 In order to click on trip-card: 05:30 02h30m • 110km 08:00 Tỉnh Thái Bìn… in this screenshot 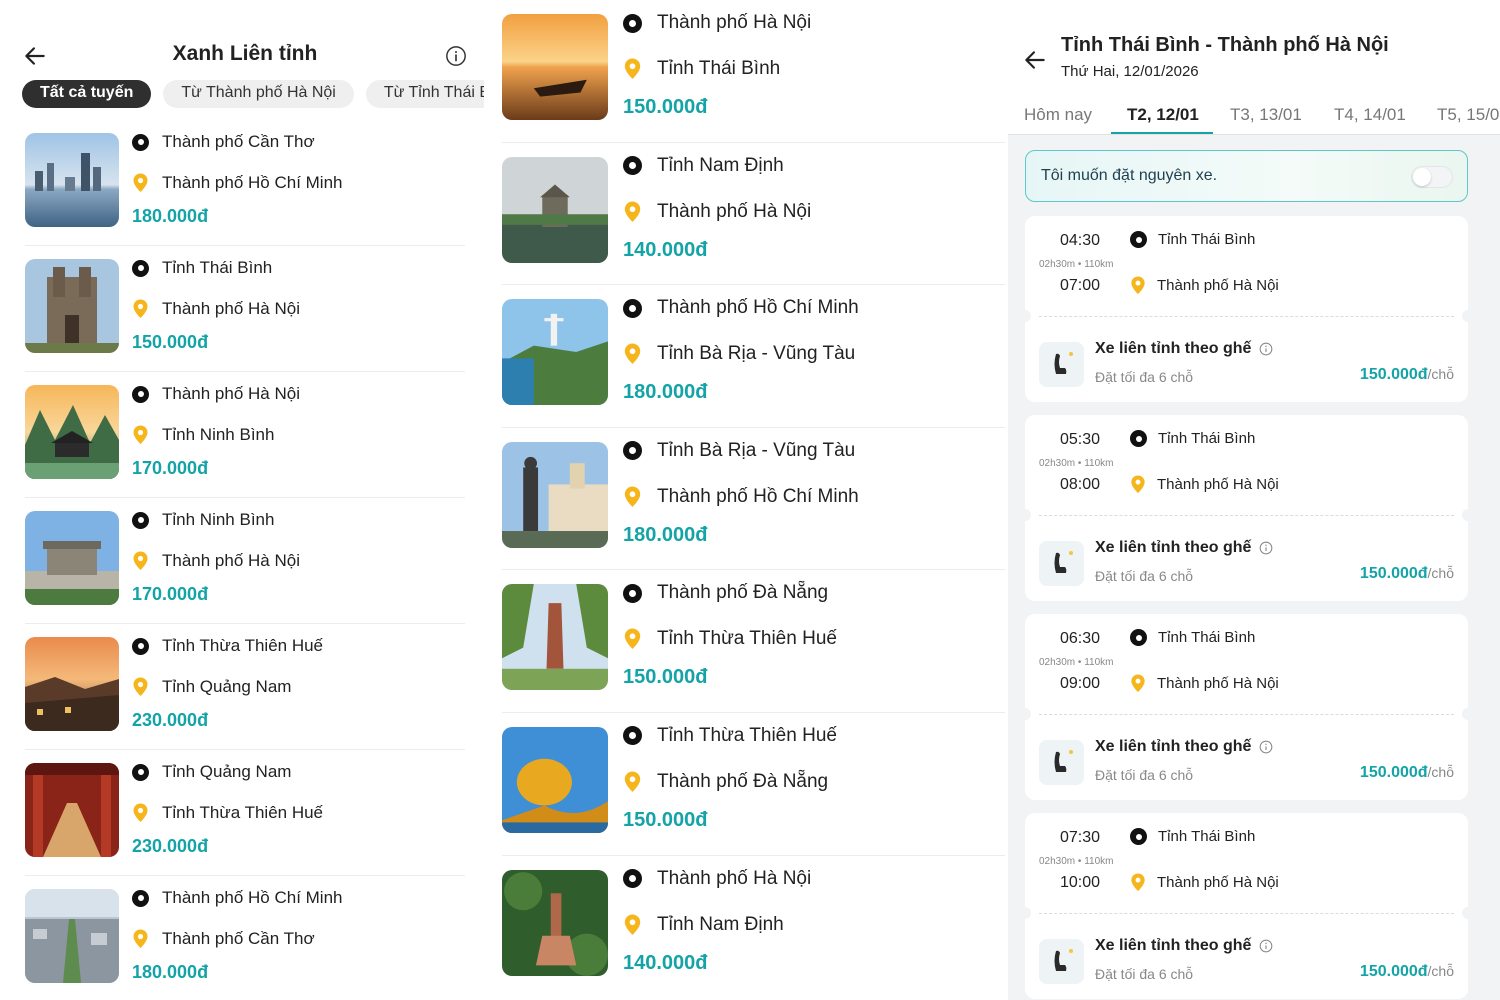, I will do `click(1246, 508)`.